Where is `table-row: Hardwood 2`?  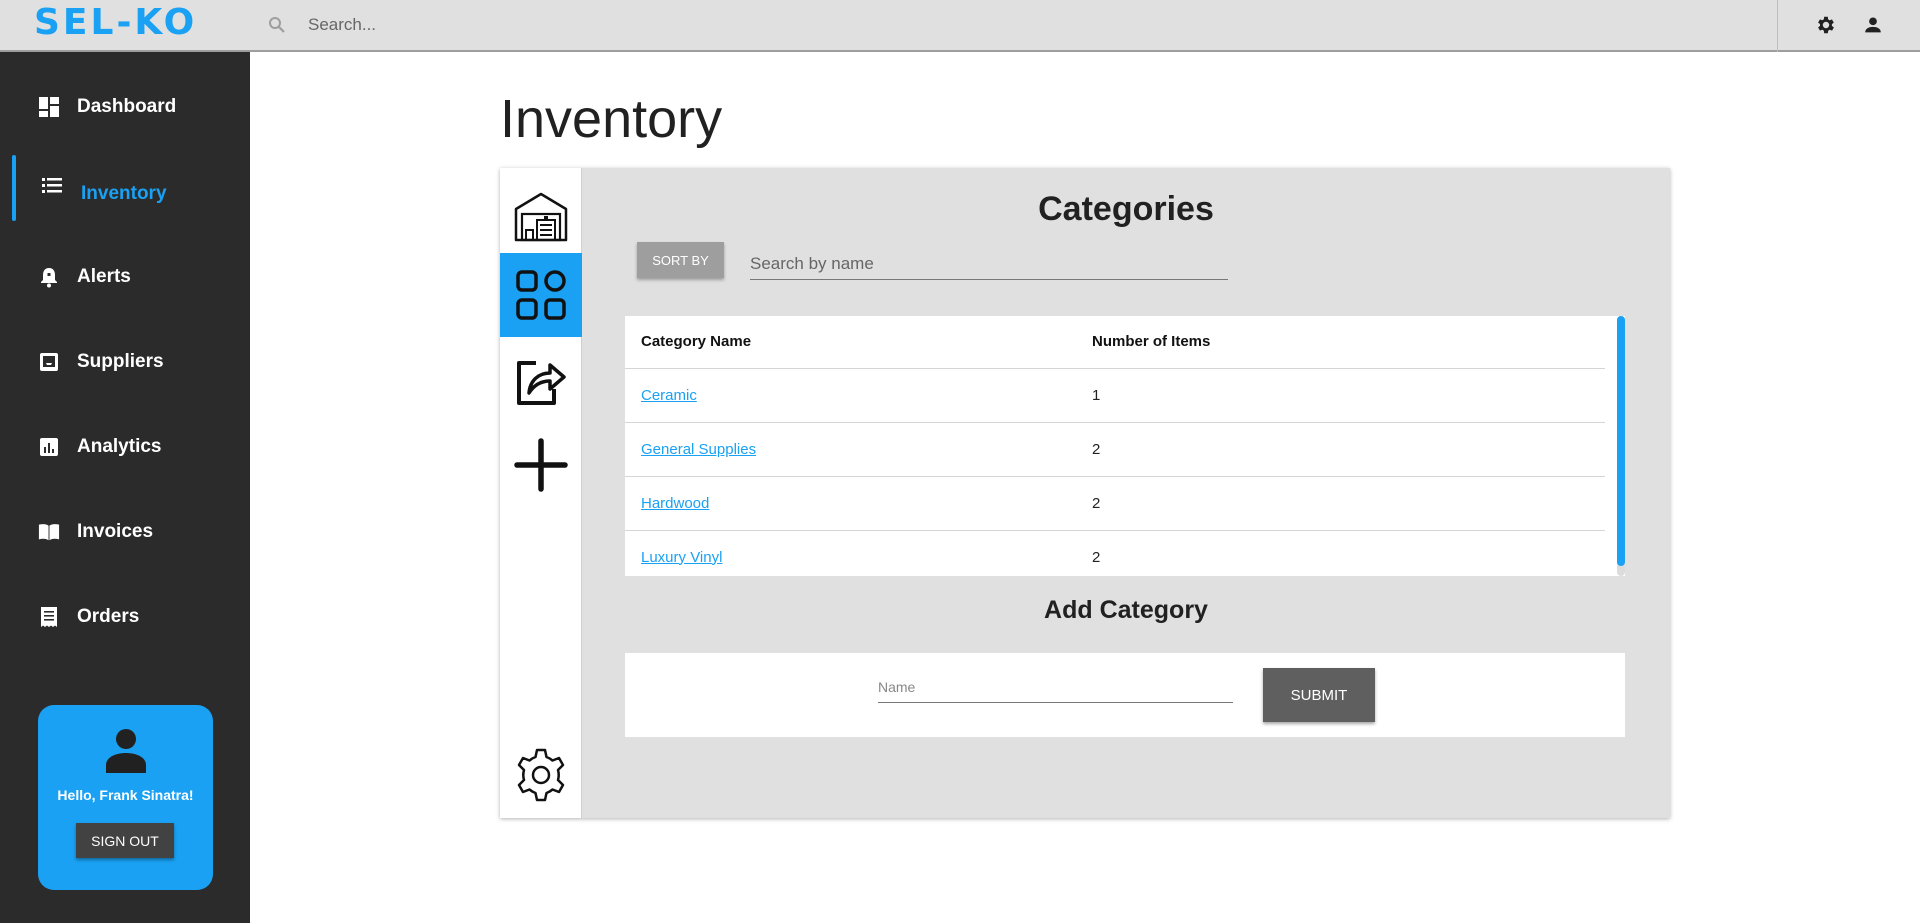 table-row: Hardwood 2 is located at coordinates (1115, 503).